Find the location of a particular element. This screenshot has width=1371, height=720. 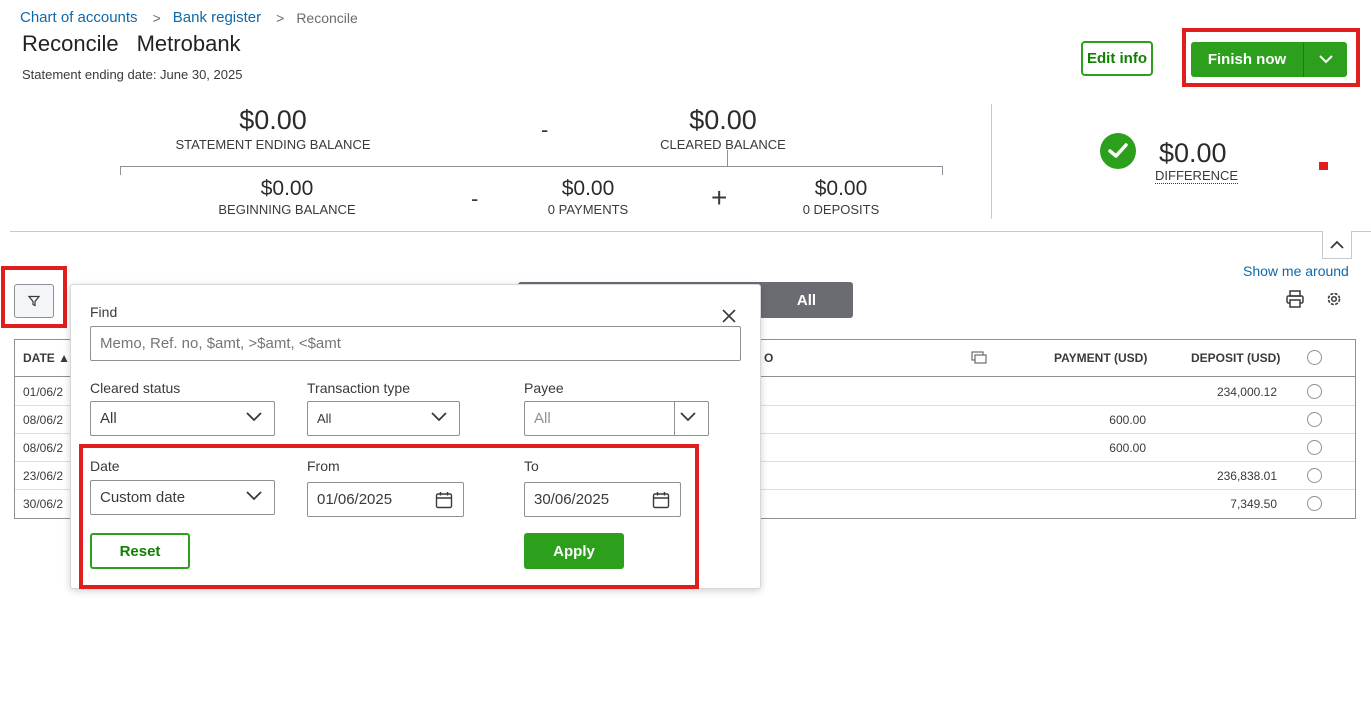

tab-all: All is located at coordinates (806, 300).